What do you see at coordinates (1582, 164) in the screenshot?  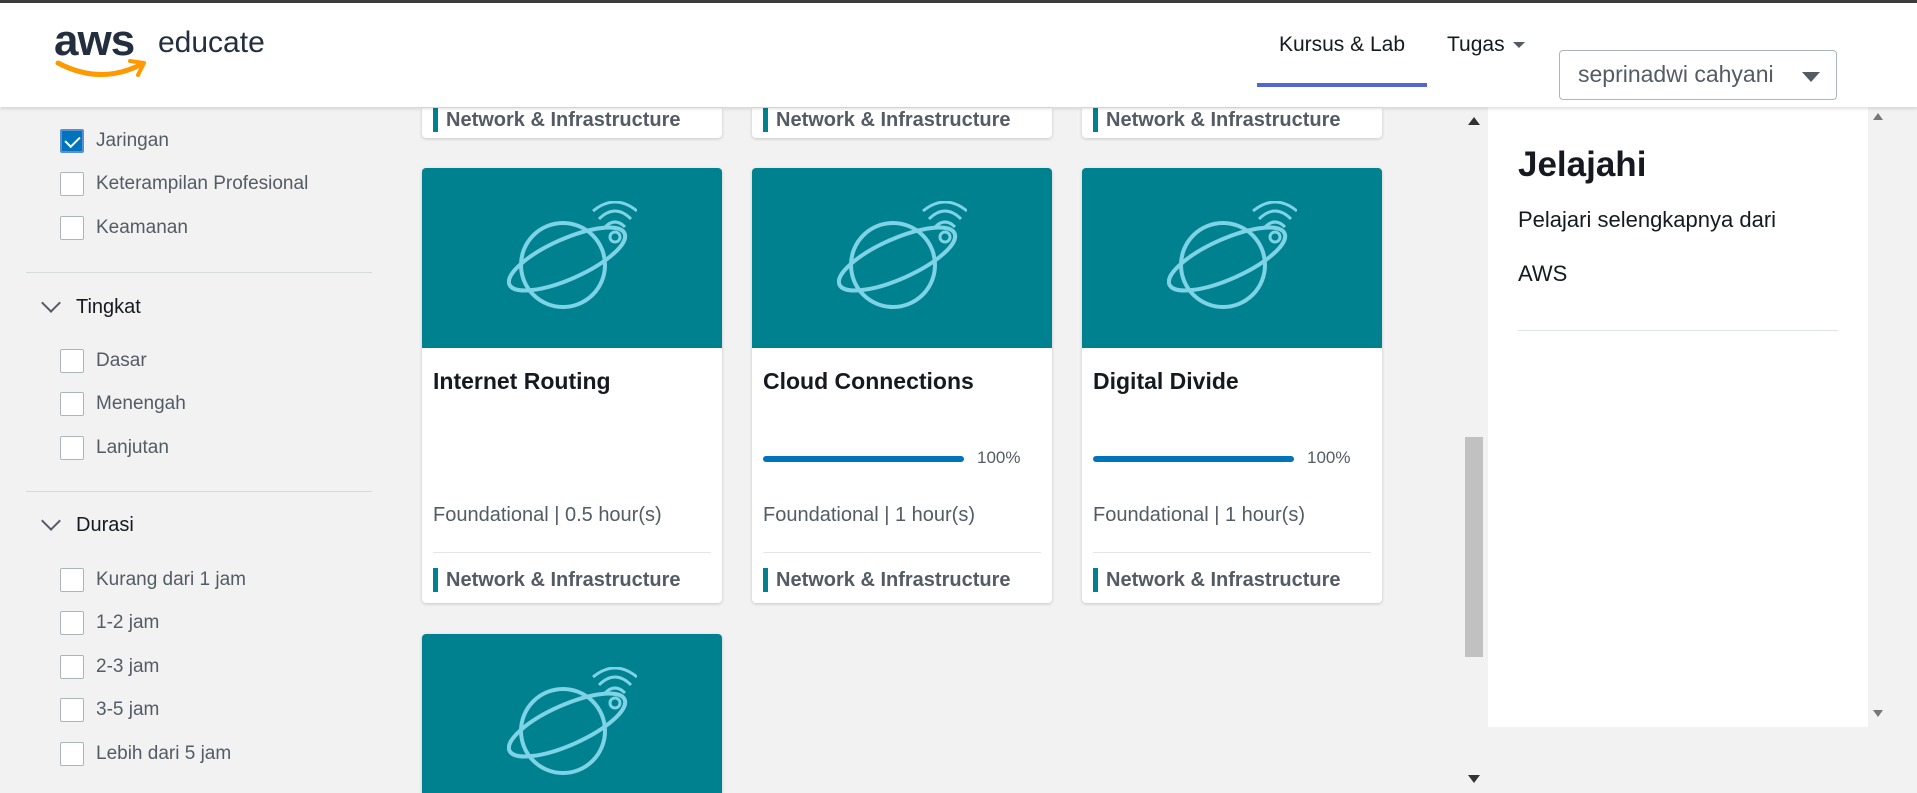 I see `explore-title: Jelajahi` at bounding box center [1582, 164].